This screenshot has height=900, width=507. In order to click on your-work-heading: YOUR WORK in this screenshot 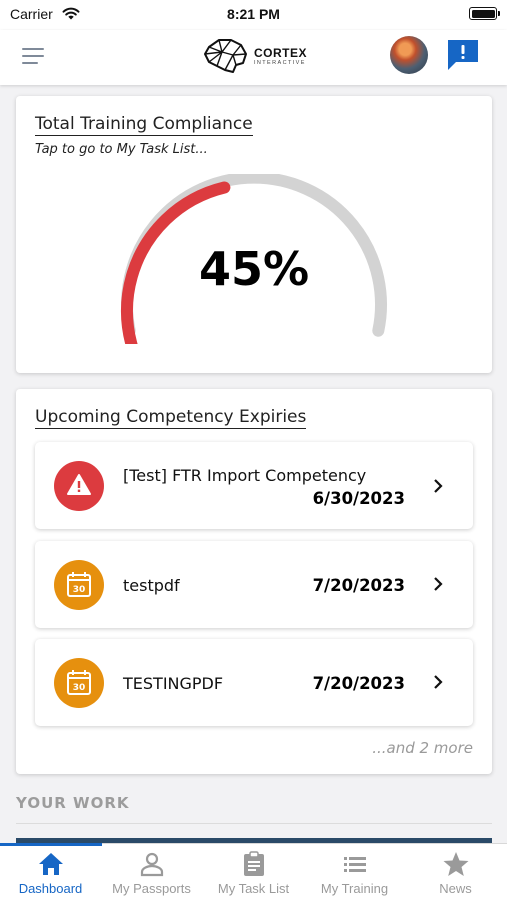, I will do `click(73, 803)`.